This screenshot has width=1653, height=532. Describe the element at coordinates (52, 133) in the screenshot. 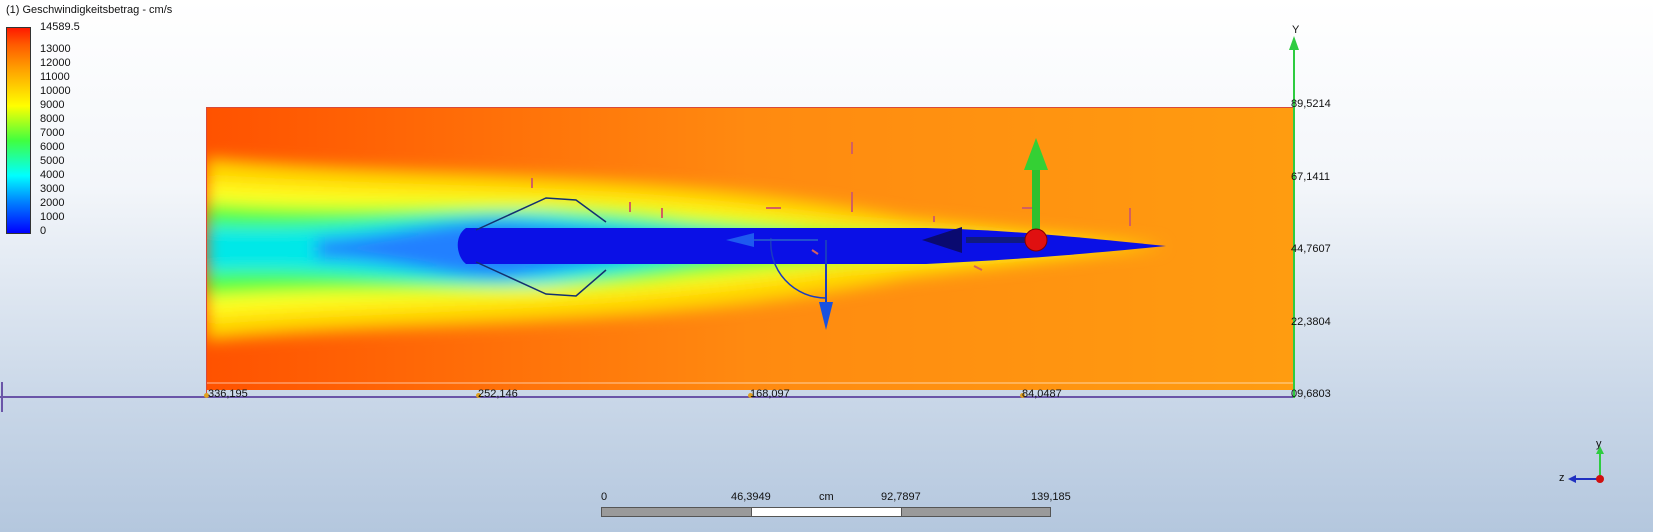

I see `legend-label: 7000` at that location.